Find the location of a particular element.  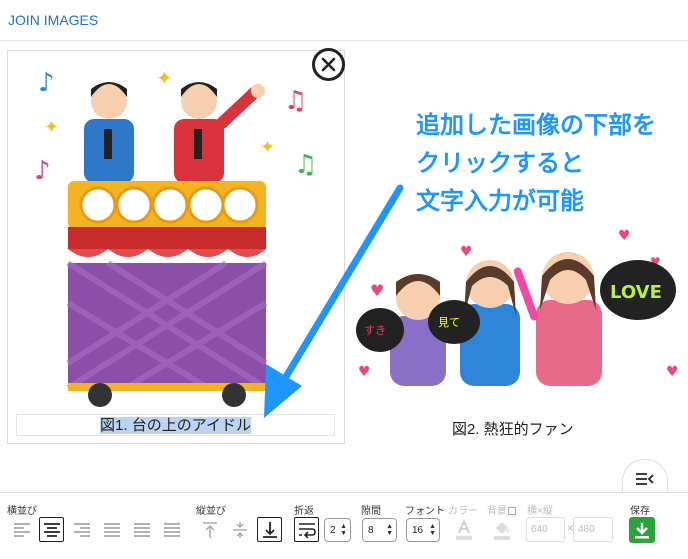

wrap-count-value: 2 is located at coordinates (333, 530).